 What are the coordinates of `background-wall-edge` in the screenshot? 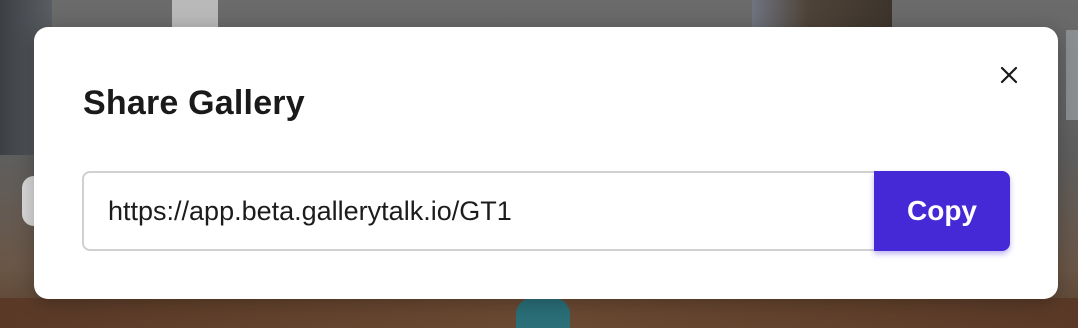 It's located at (1072, 75).